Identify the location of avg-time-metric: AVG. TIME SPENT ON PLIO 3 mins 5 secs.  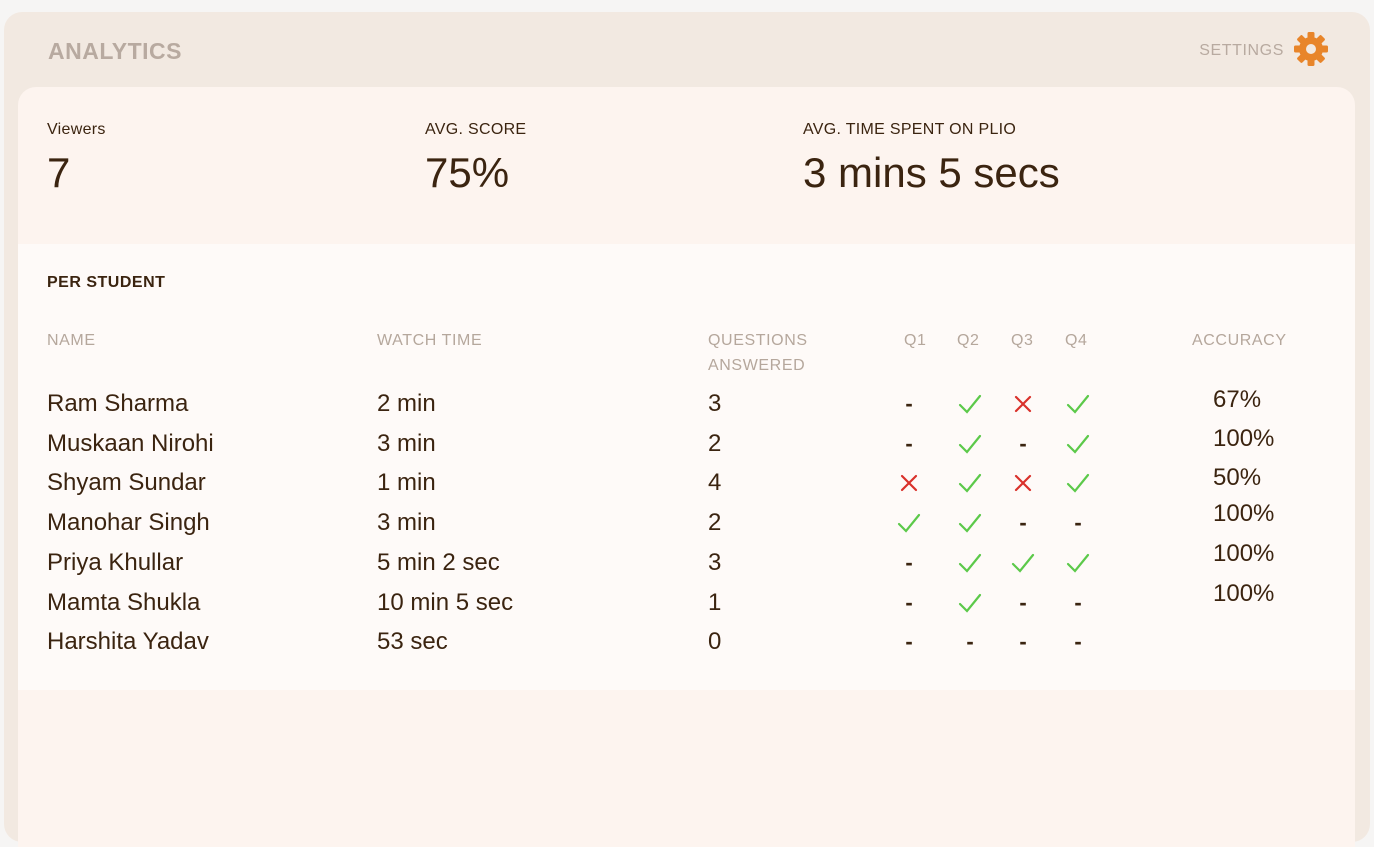
(931, 159).